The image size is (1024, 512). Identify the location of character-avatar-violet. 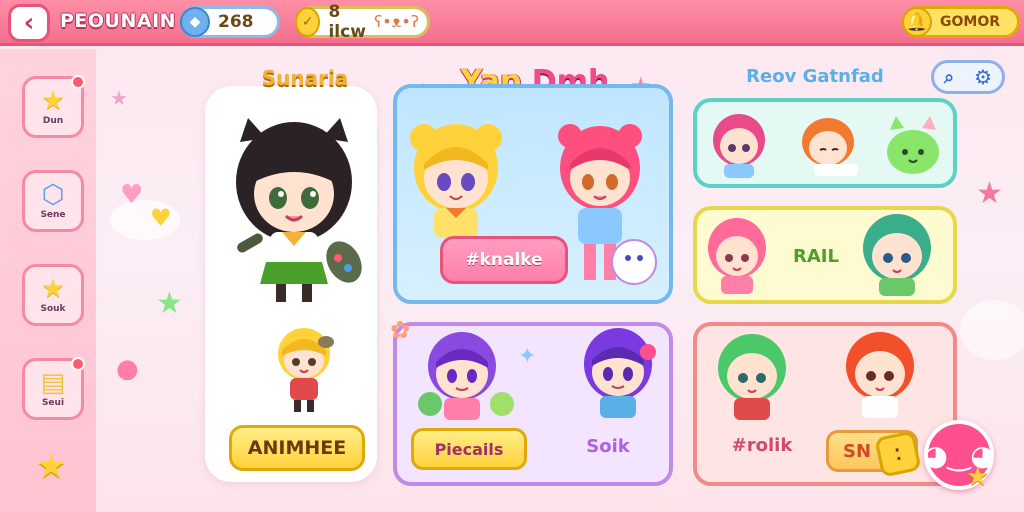
(620, 373).